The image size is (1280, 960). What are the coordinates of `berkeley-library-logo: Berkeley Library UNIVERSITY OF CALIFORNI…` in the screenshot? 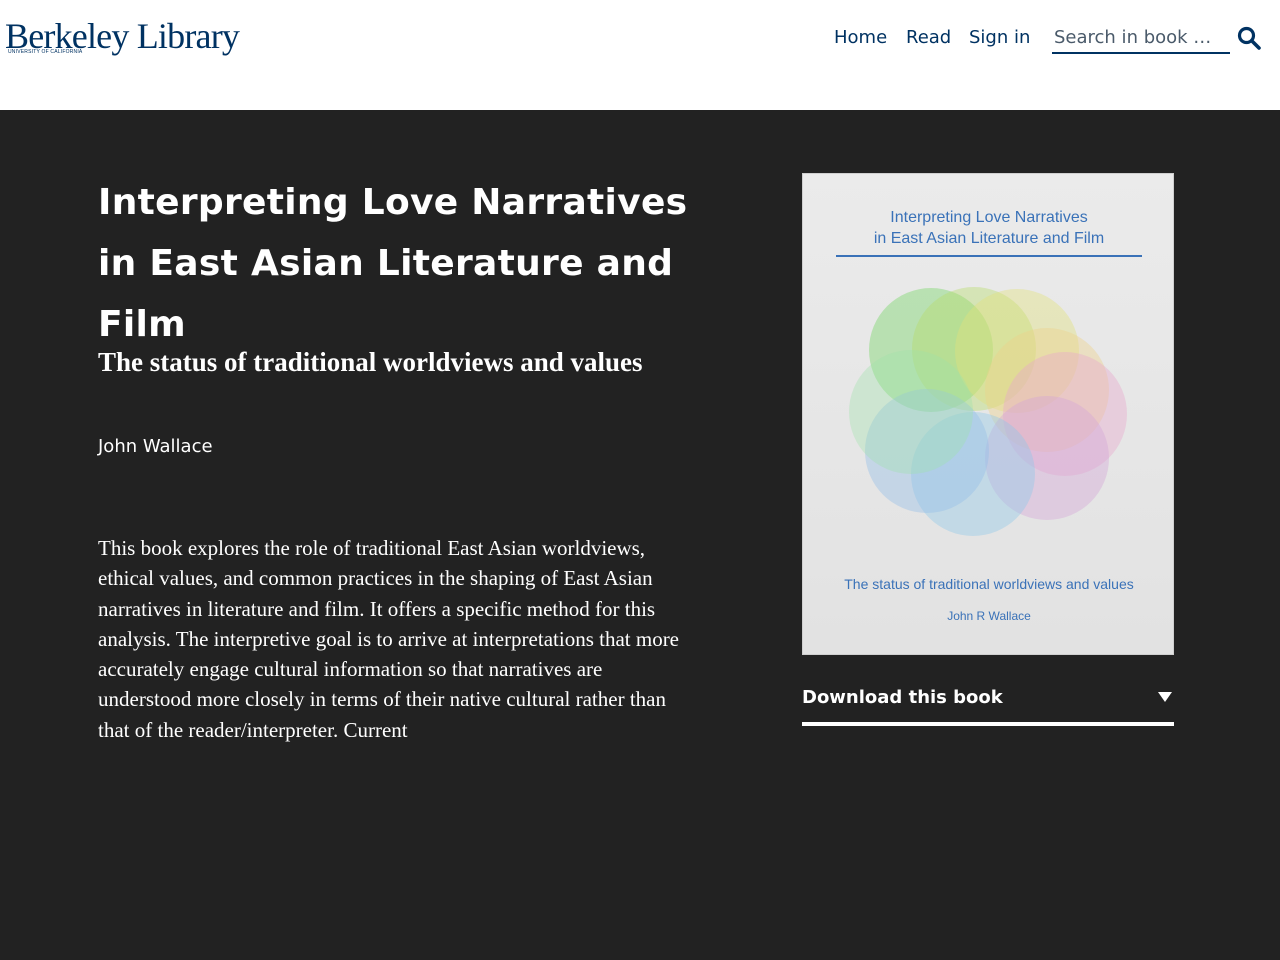 It's located at (122, 36).